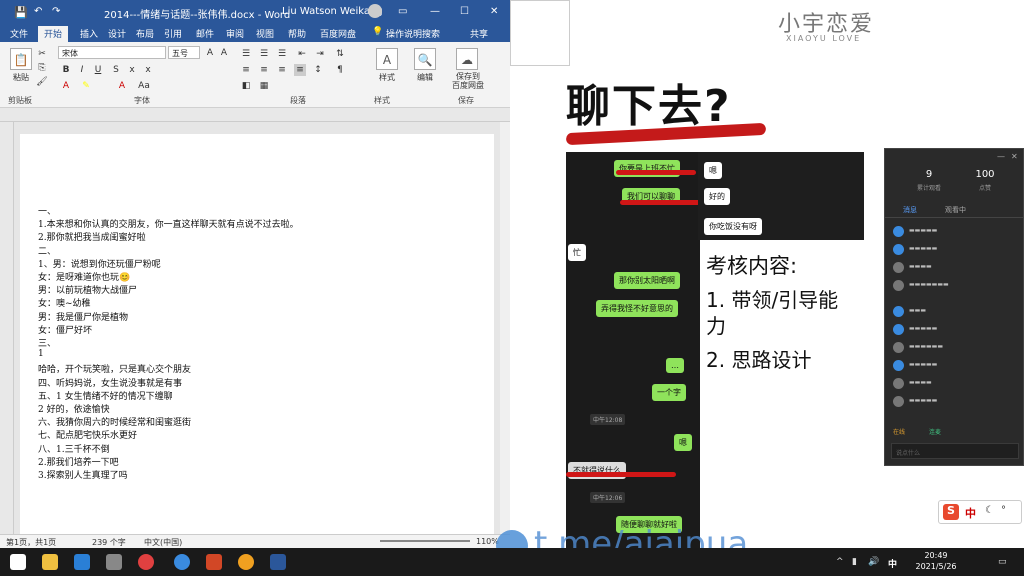 This screenshot has width=1024, height=576. Describe the element at coordinates (210, 53) in the screenshot. I see `grow-font-icon: A` at that location.